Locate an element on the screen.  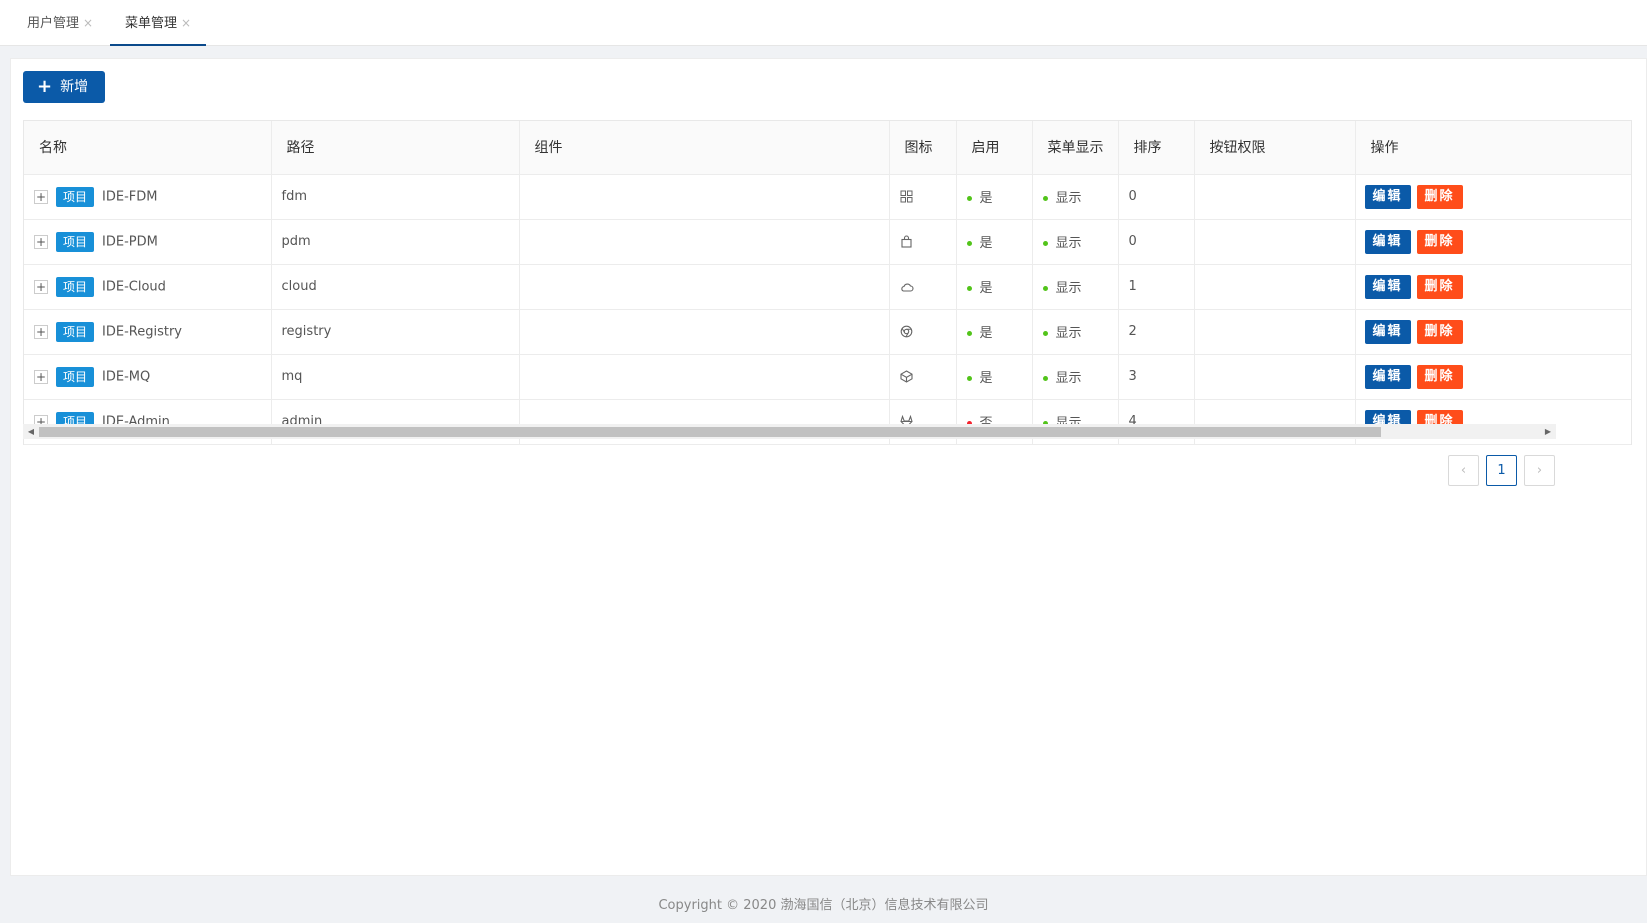
pagination-prev-button: ‹ is located at coordinates (1463, 470).